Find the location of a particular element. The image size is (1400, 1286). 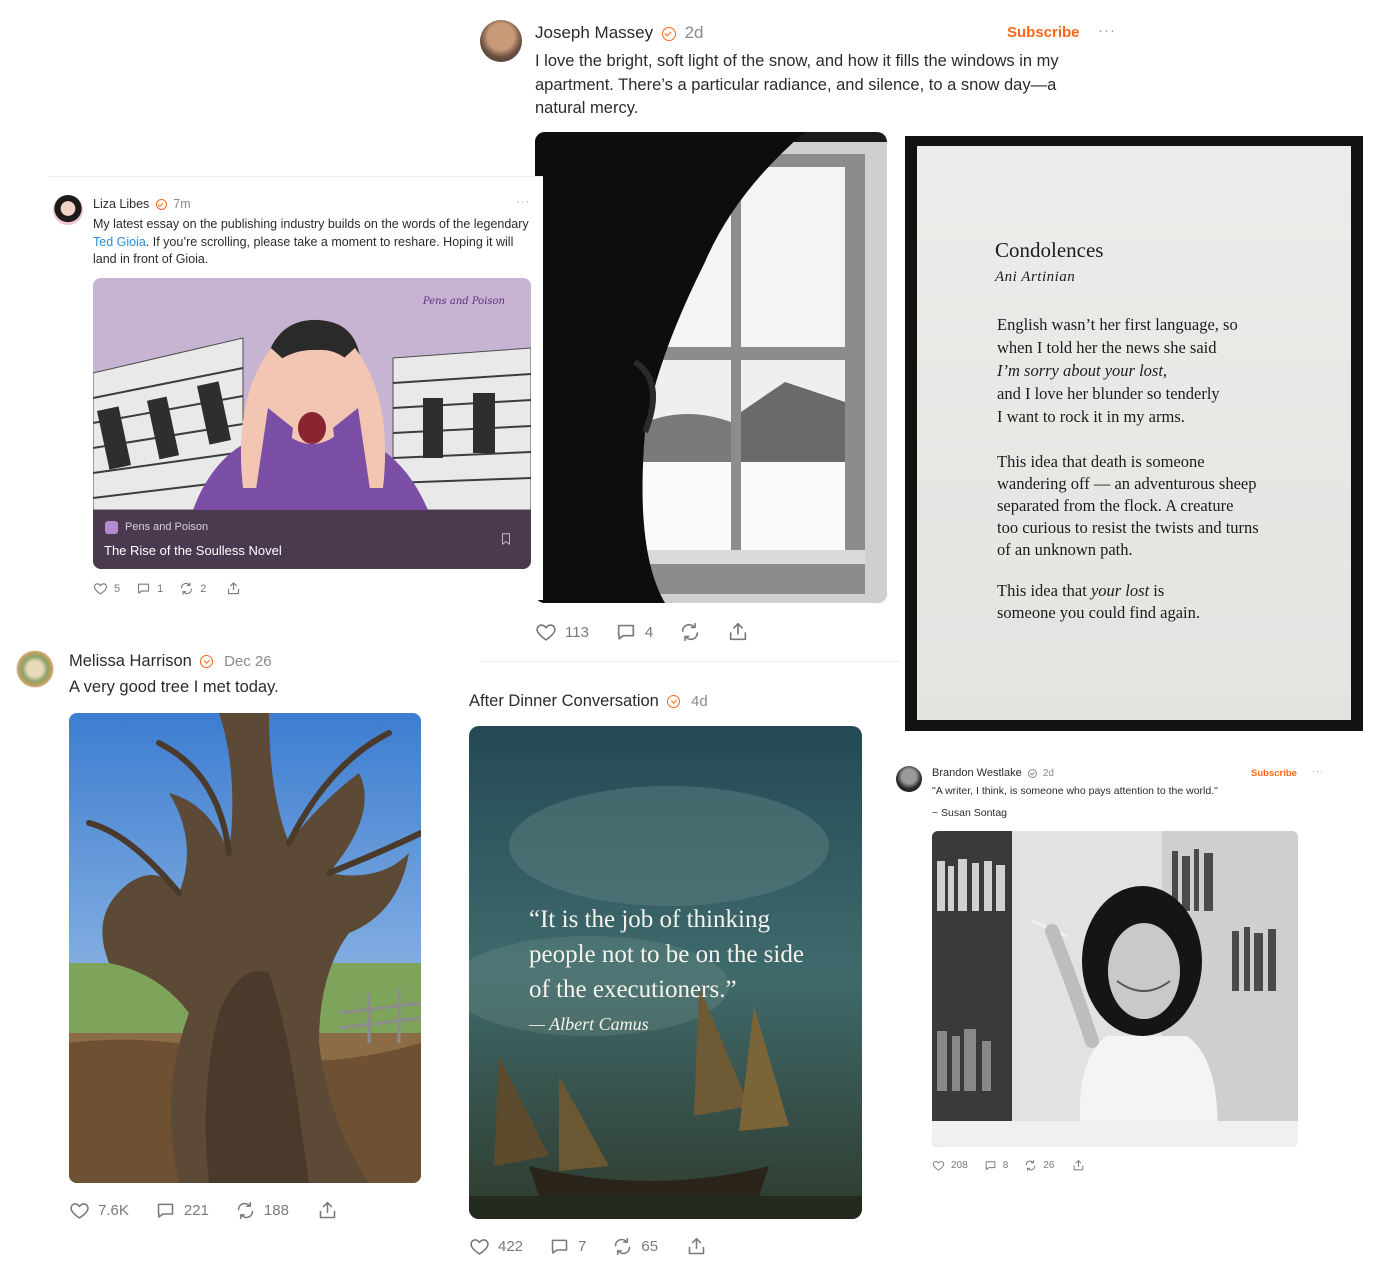

poem-line: when I told her the news she said is located at coordinates (1107, 347).